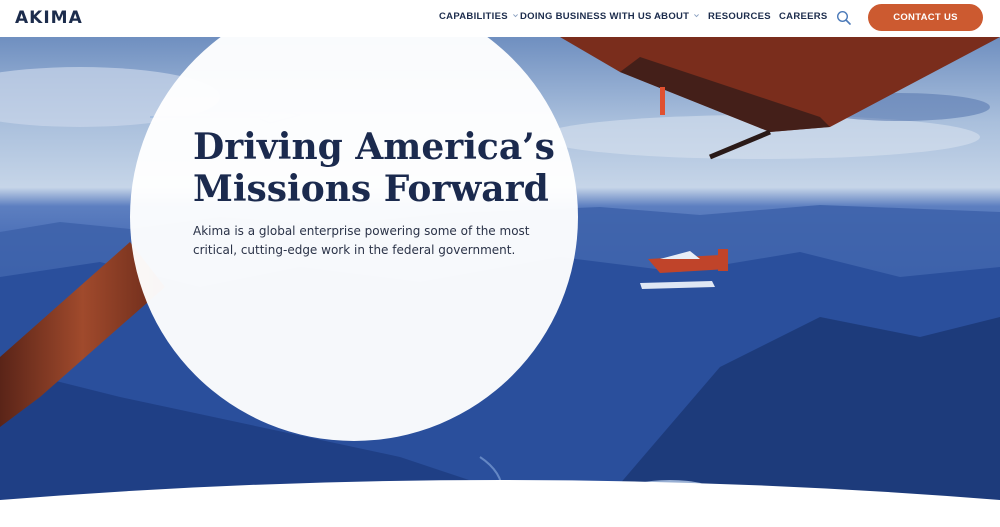 The height and width of the screenshot is (527, 1000). I want to click on nav-careers-label: CAREERS, so click(803, 16).